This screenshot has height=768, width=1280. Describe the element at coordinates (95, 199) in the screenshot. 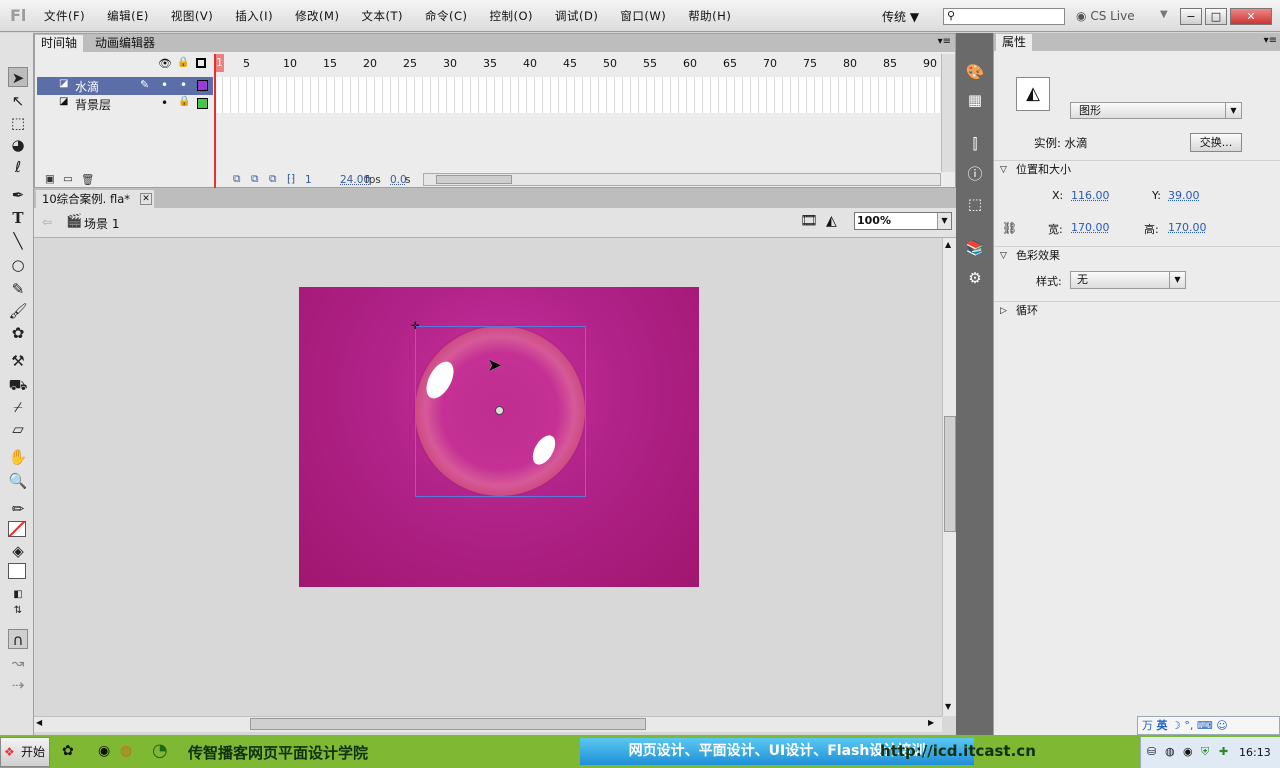

I see `document-tab: 10综合案例. fla* ✕` at that location.